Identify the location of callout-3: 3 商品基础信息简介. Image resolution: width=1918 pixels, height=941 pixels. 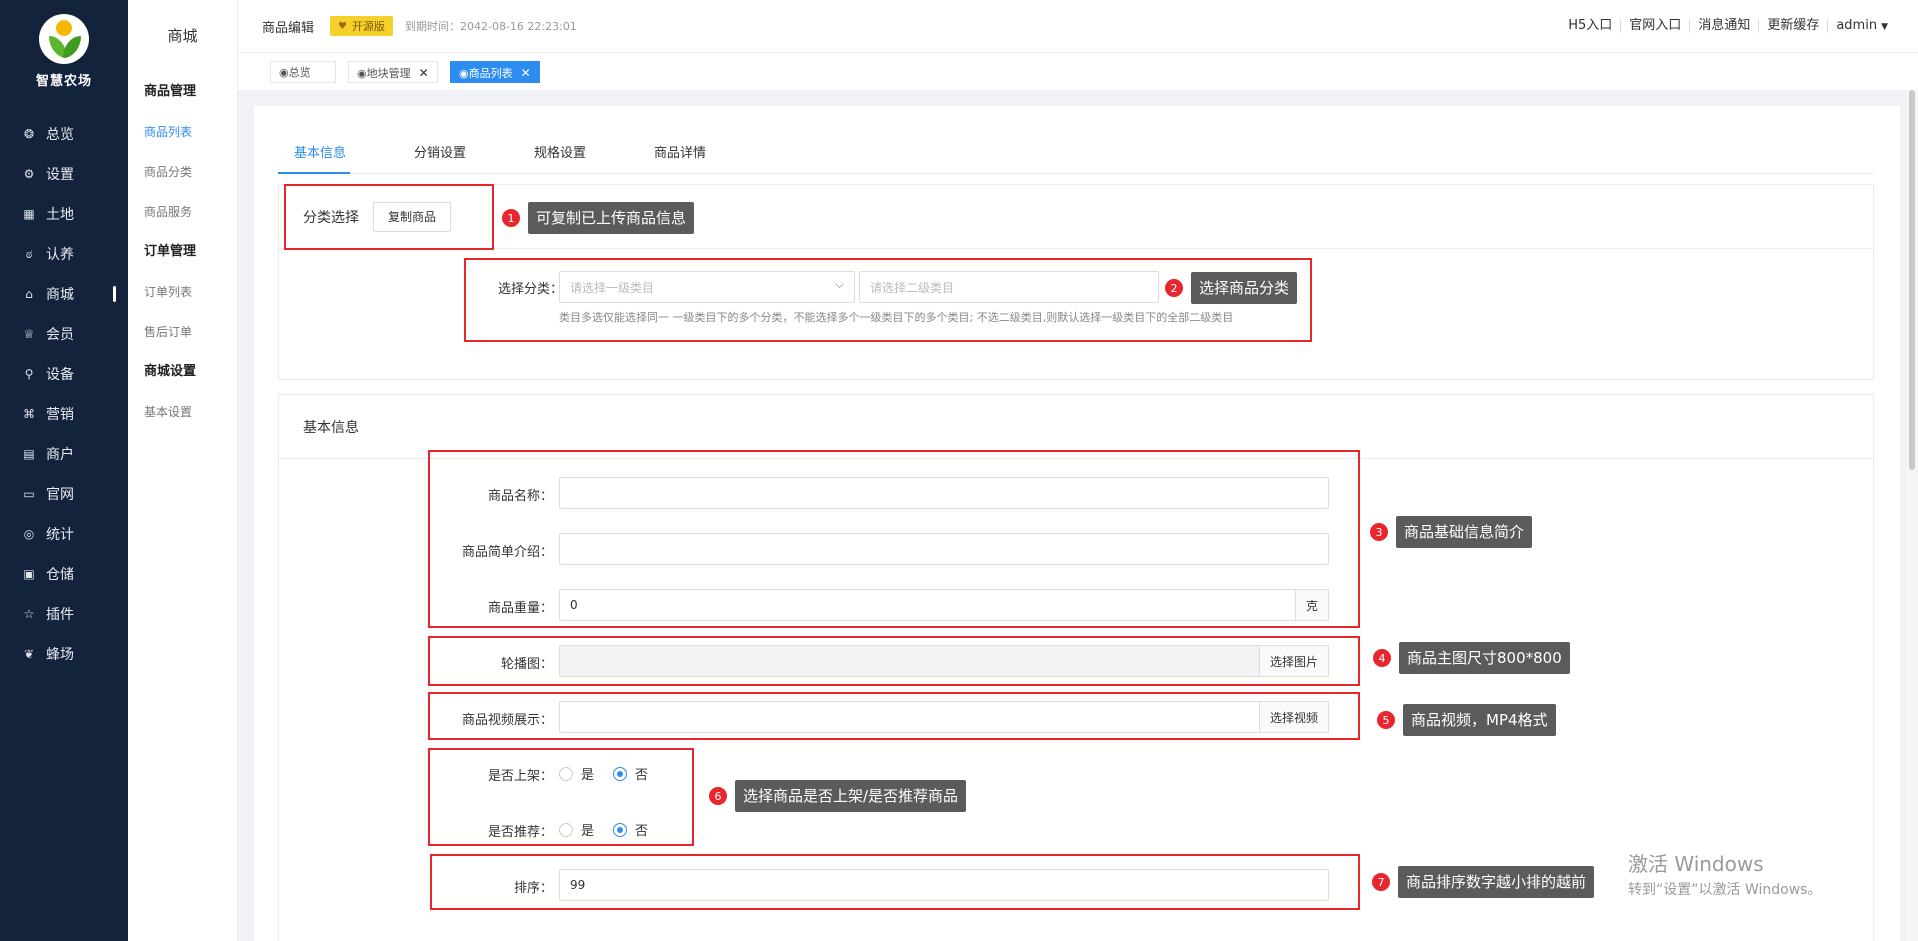
(1451, 532).